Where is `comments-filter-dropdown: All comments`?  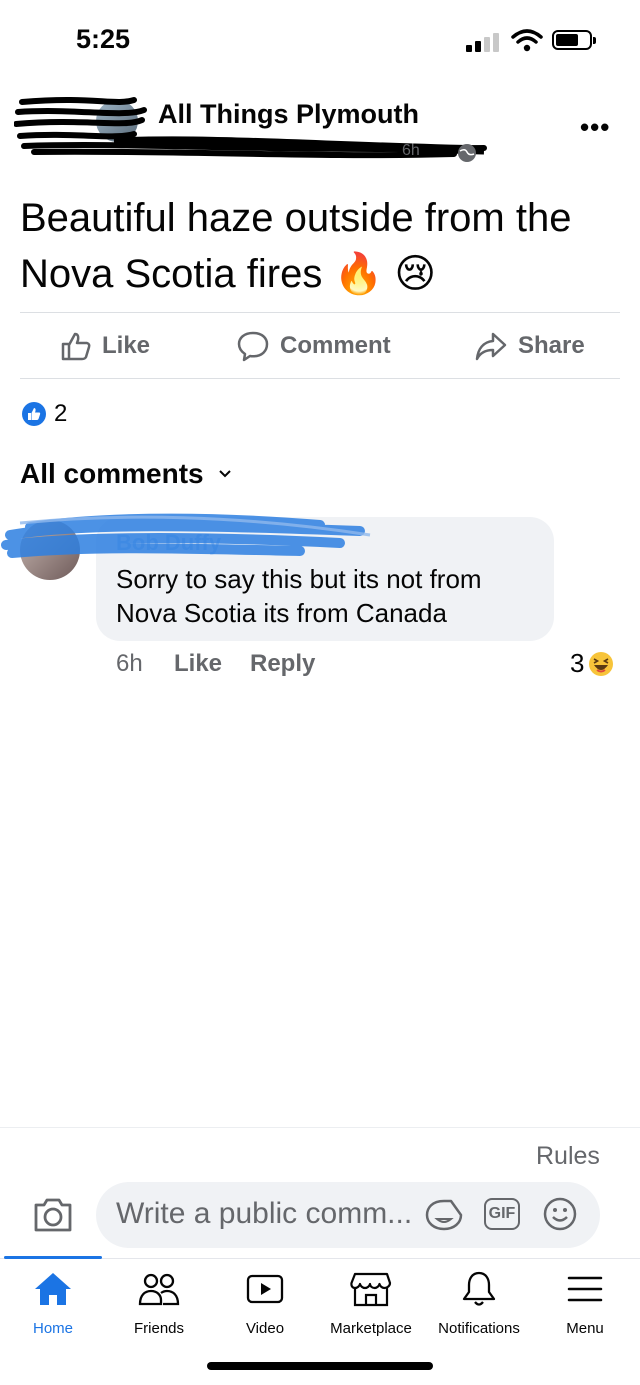
comments-filter-dropdown: All comments is located at coordinates (126, 474).